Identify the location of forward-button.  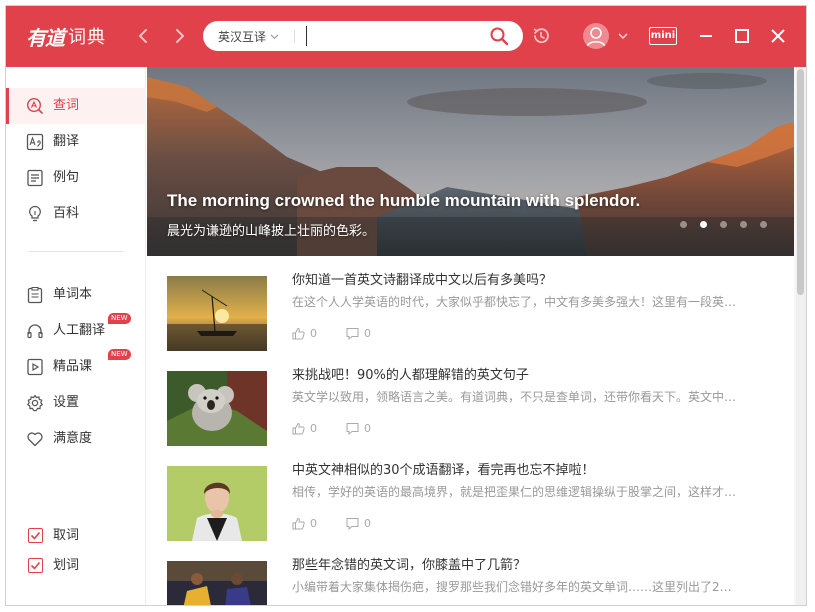
(179, 36).